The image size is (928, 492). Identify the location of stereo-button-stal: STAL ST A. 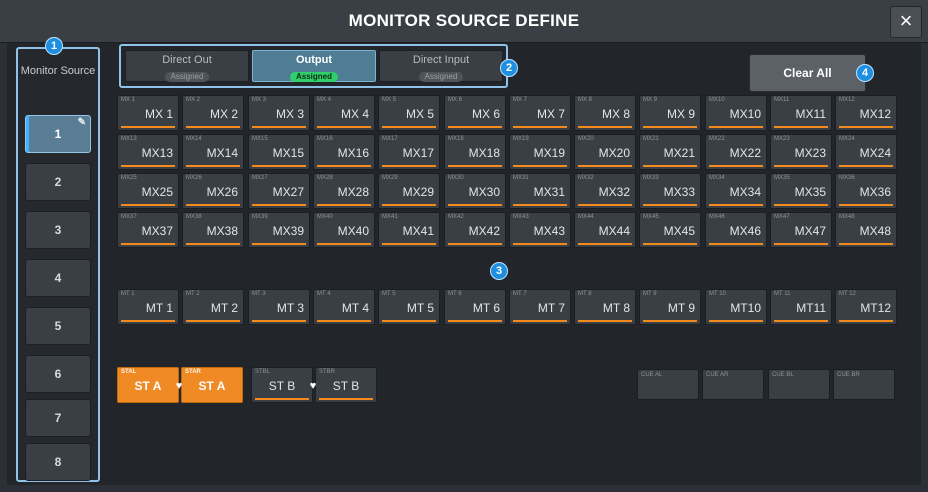
(148, 385).